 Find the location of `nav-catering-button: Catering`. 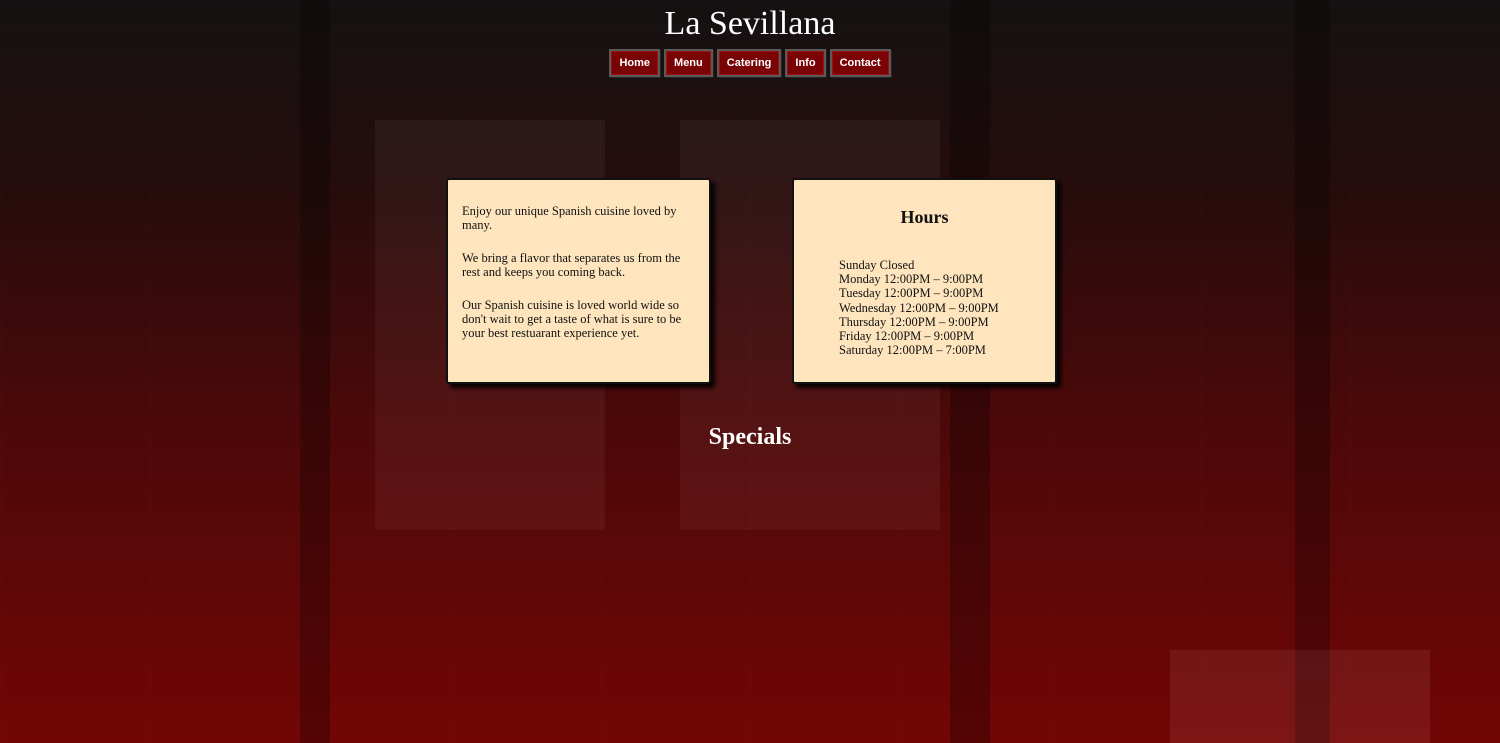

nav-catering-button: Catering is located at coordinates (749, 63).